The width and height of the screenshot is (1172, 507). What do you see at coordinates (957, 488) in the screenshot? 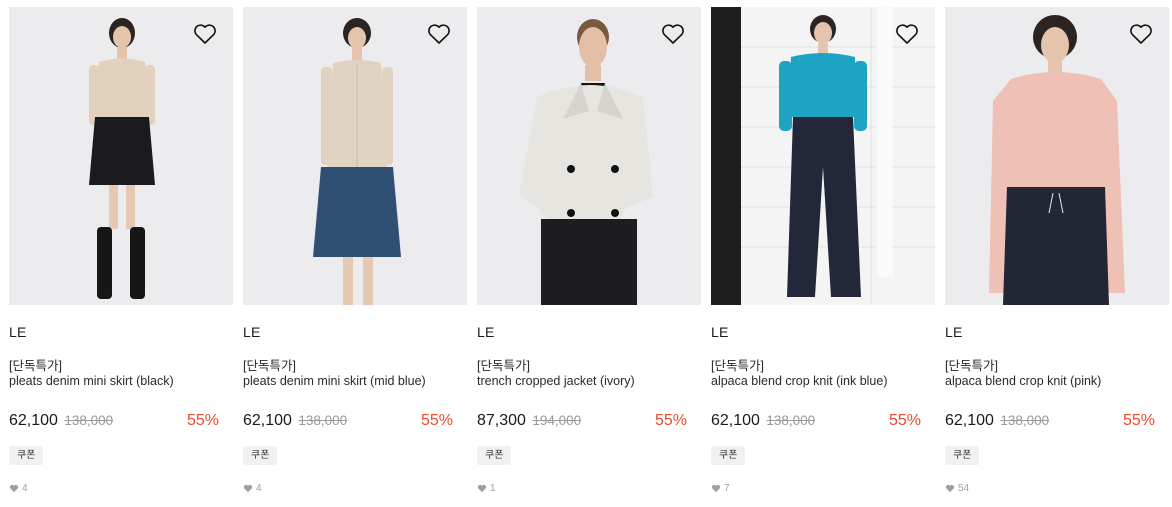
I see `like-count: 54` at bounding box center [957, 488].